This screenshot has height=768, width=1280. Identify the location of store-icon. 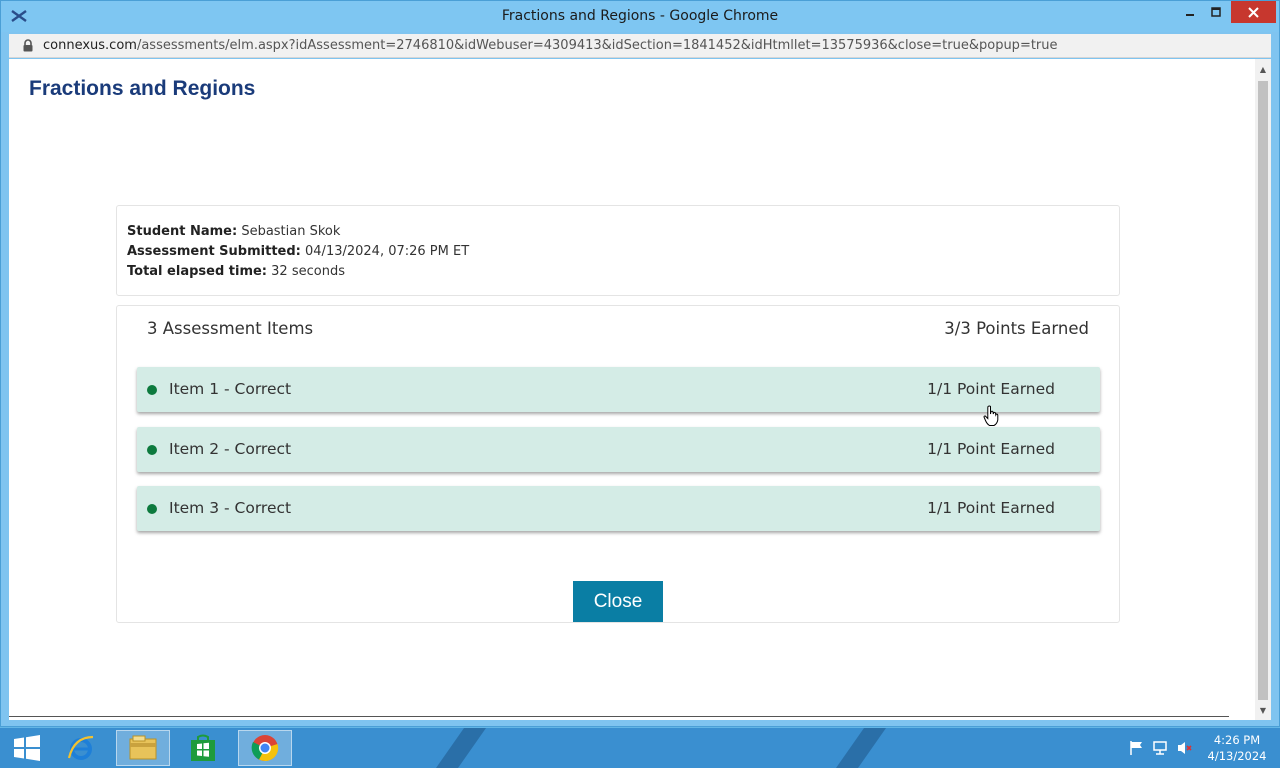
(203, 747).